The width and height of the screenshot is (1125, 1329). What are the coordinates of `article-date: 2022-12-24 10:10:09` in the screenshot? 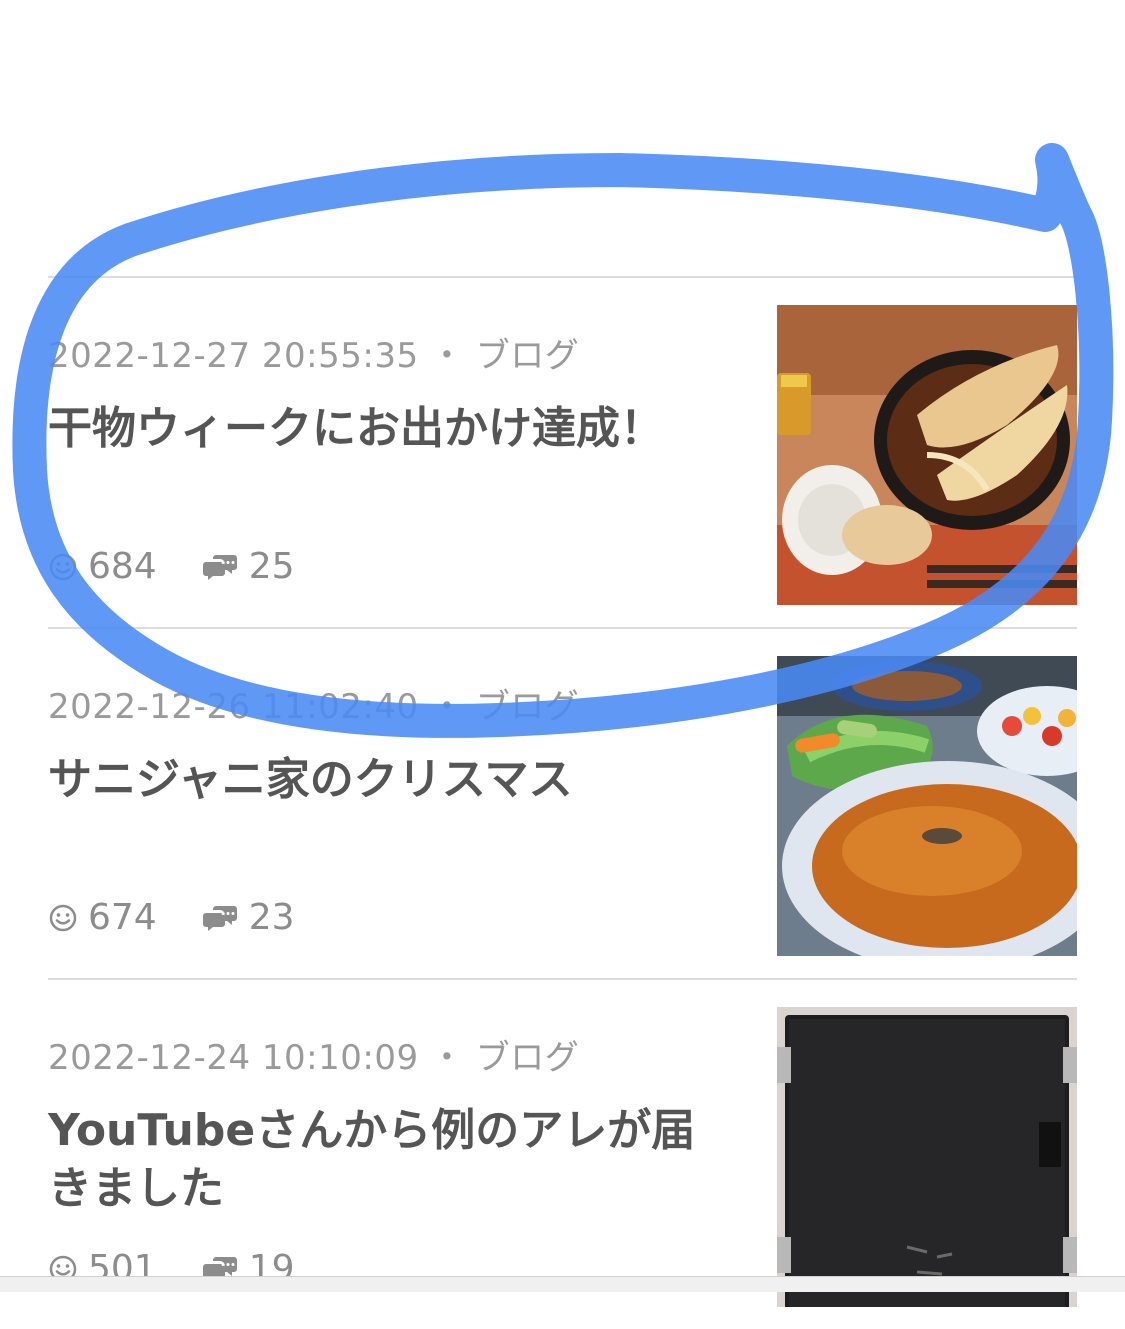 It's located at (233, 1058).